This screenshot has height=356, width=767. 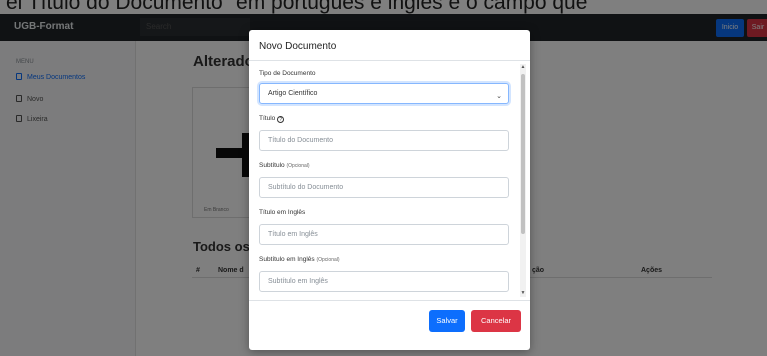 I want to click on title-label: Título?, so click(x=272, y=119).